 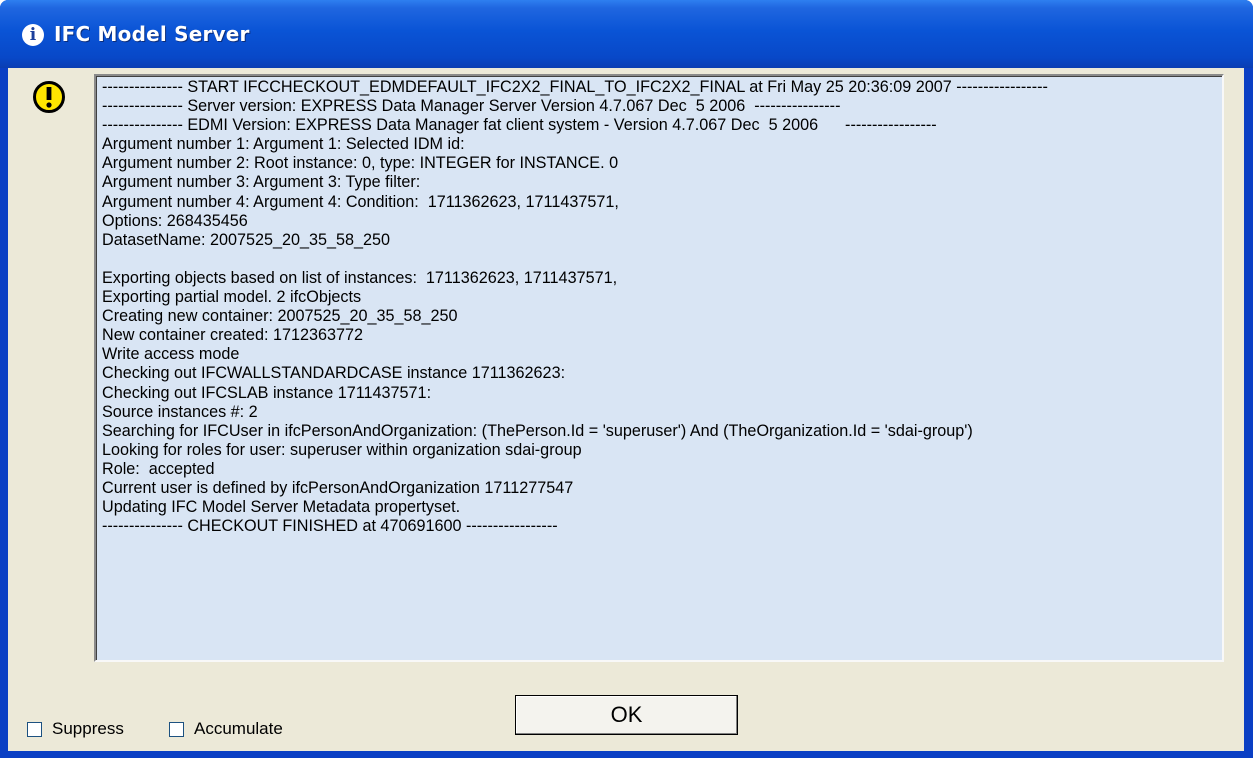 I want to click on accumulate-label: Accumulate, so click(x=238, y=728).